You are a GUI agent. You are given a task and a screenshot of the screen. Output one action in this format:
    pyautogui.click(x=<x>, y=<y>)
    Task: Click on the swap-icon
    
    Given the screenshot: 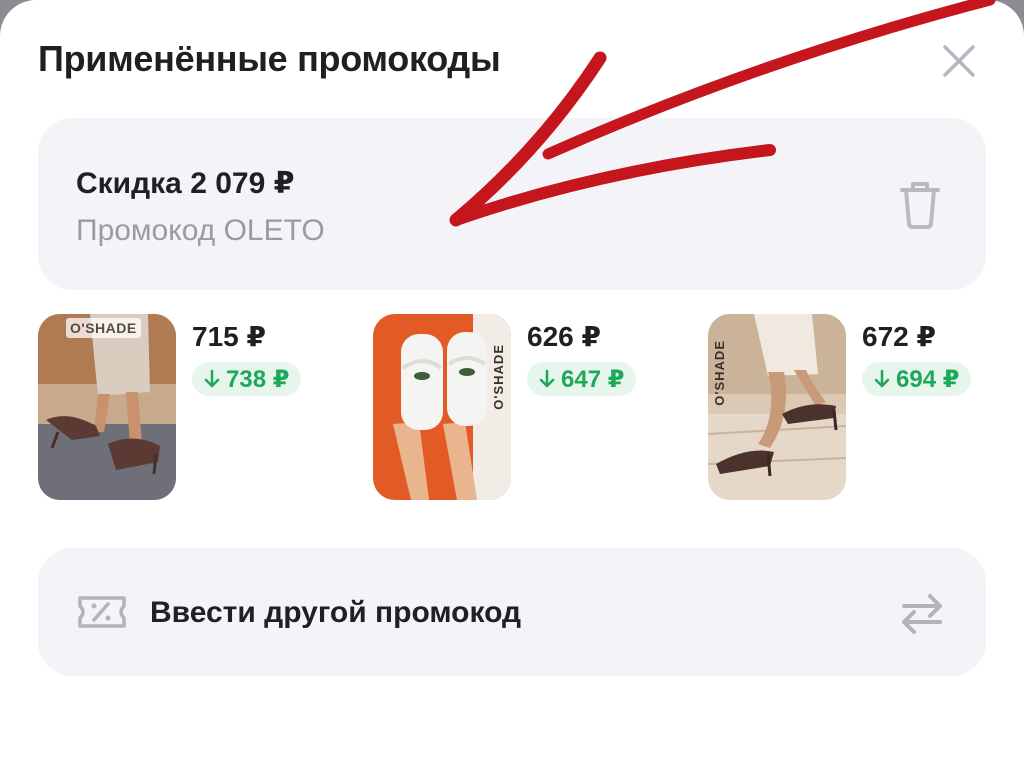 What is the action you would take?
    pyautogui.click(x=922, y=614)
    